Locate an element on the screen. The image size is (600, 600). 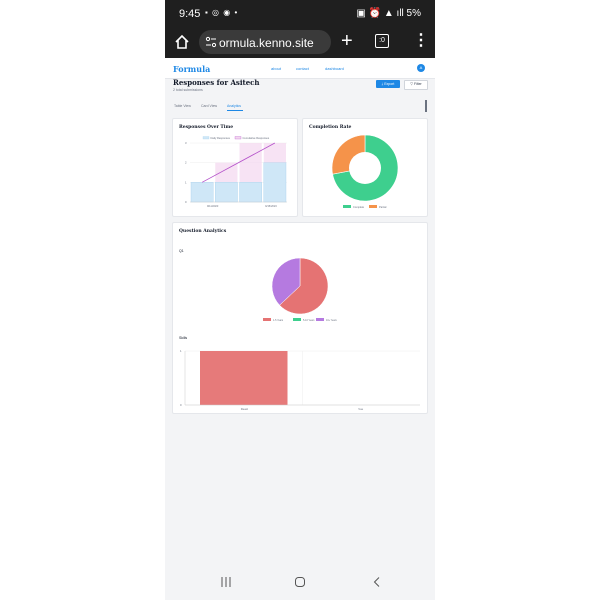
status-bar: 9:45 ▪ ◎ ◉ • ▣ ⏰ ▲ ıll 5% is located at coordinates (300, 14).